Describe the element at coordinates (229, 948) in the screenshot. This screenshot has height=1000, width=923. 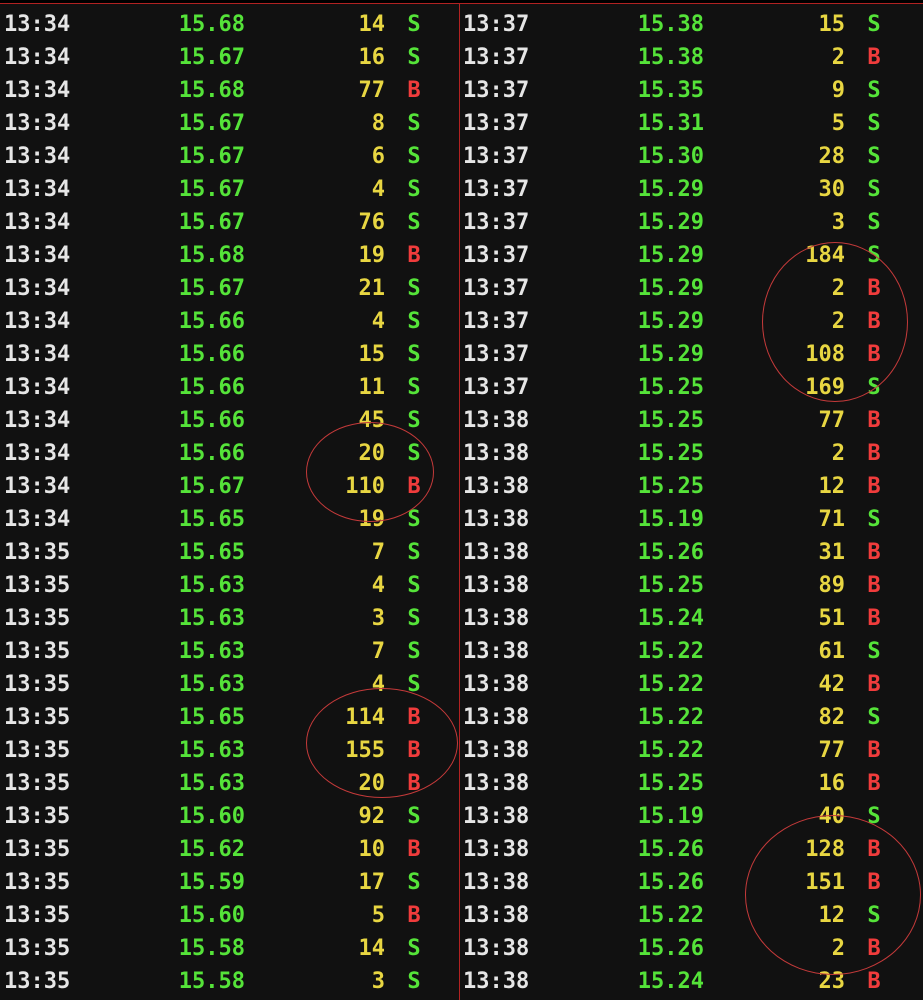
I see `trade-row: 13:35 15.58 14 S` at that location.